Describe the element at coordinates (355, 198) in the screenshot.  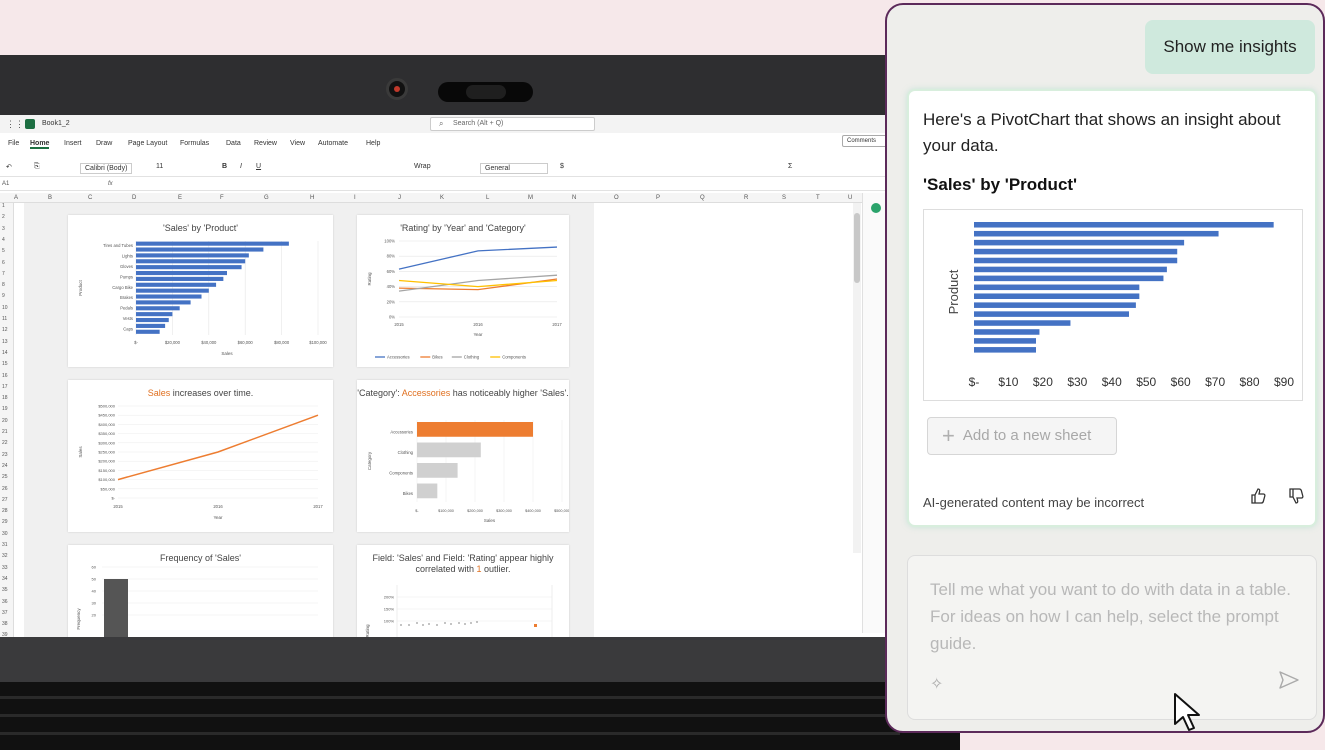
I see `column-header: I` at that location.